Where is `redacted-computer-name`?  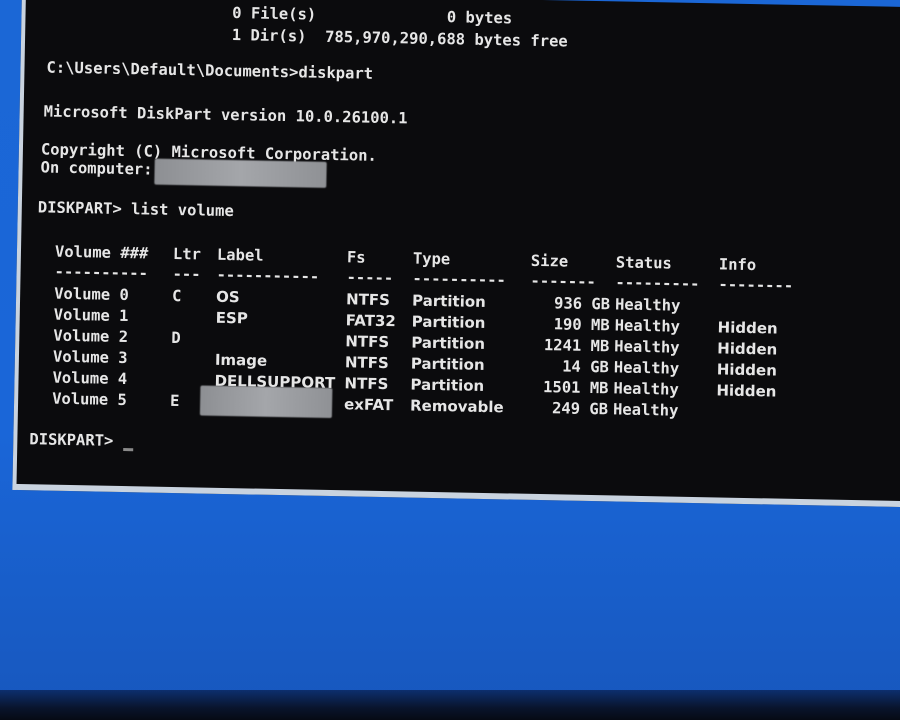 redacted-computer-name is located at coordinates (240, 173).